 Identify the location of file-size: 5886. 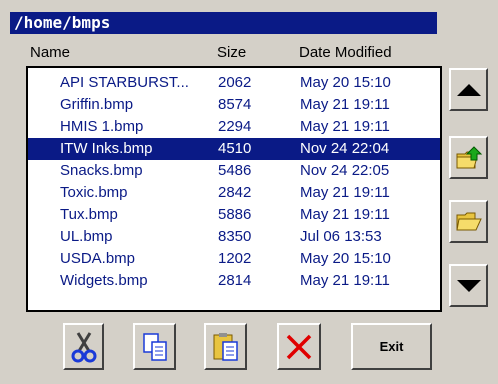
(235, 214).